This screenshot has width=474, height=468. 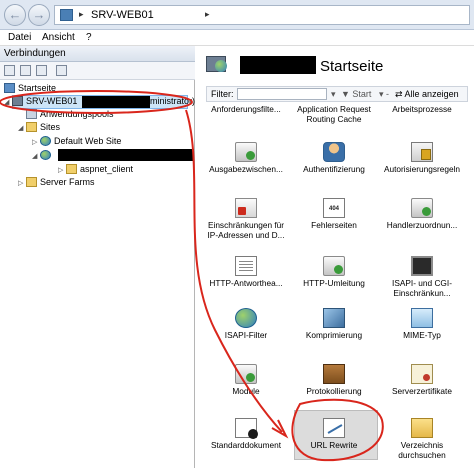 I want to click on tree-item-aspnet-client: ▷ aspnet_client, so click(x=95, y=170).